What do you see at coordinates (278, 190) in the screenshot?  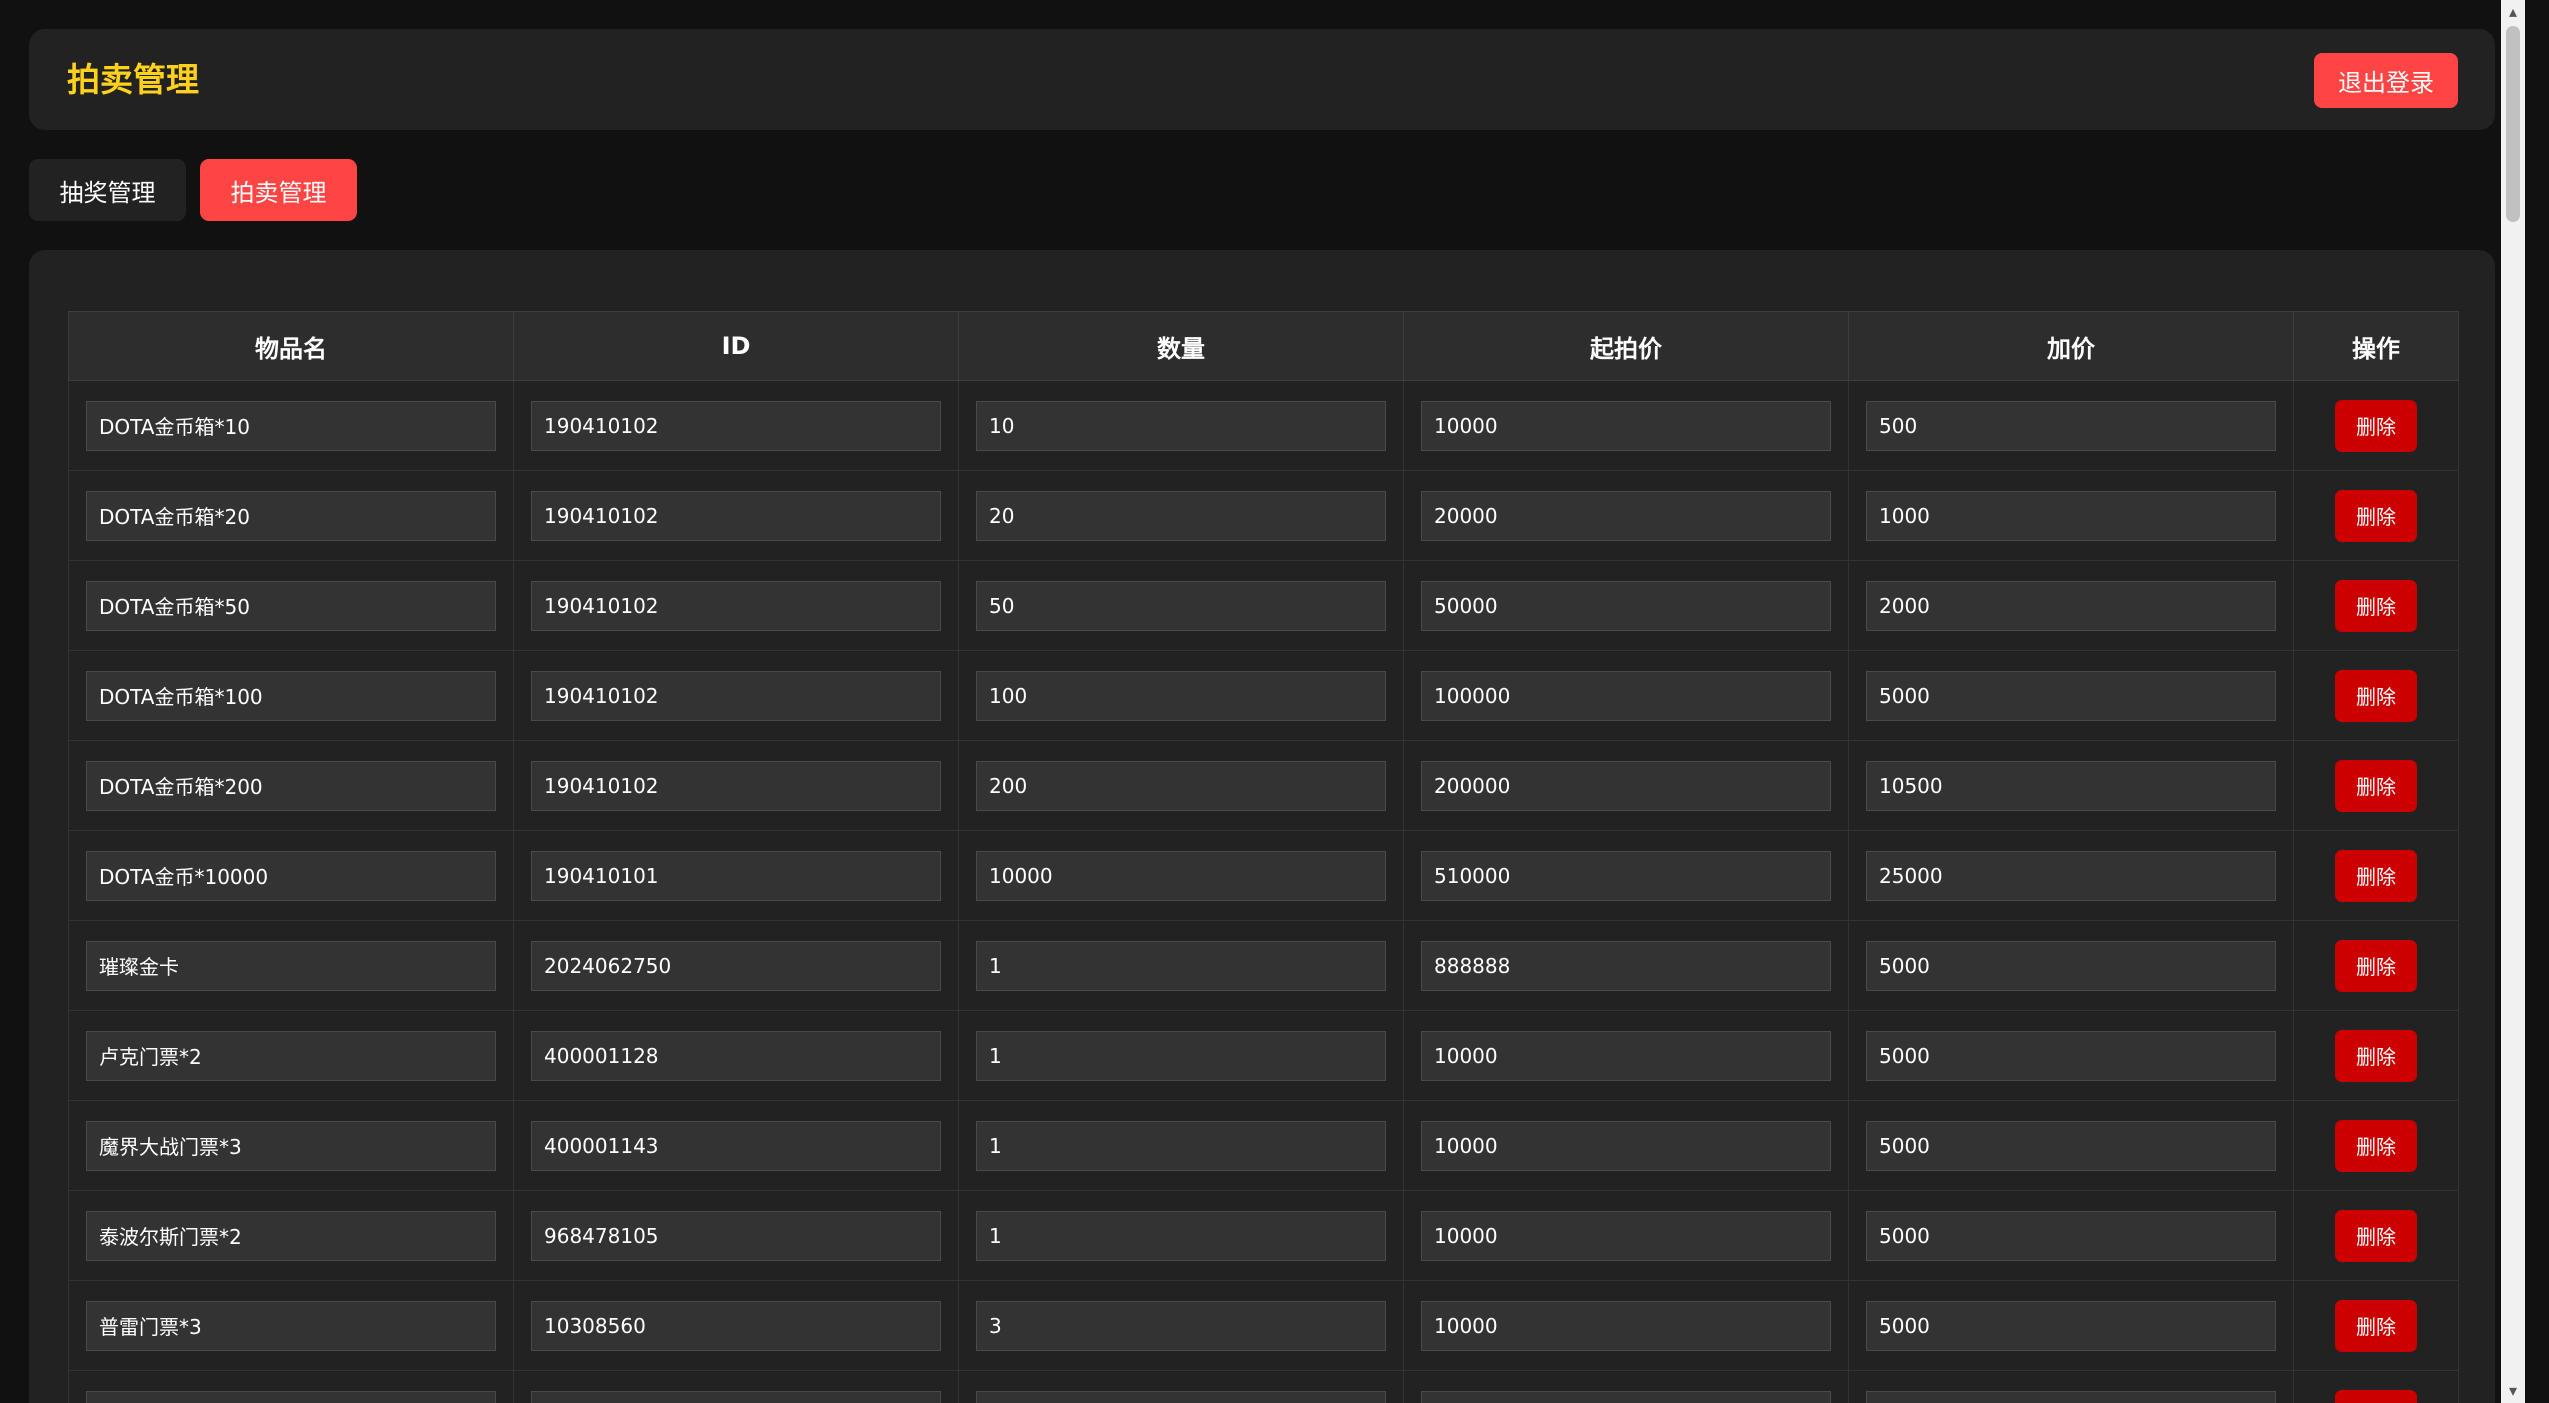 I see `tab-auction-management: 拍卖管理` at bounding box center [278, 190].